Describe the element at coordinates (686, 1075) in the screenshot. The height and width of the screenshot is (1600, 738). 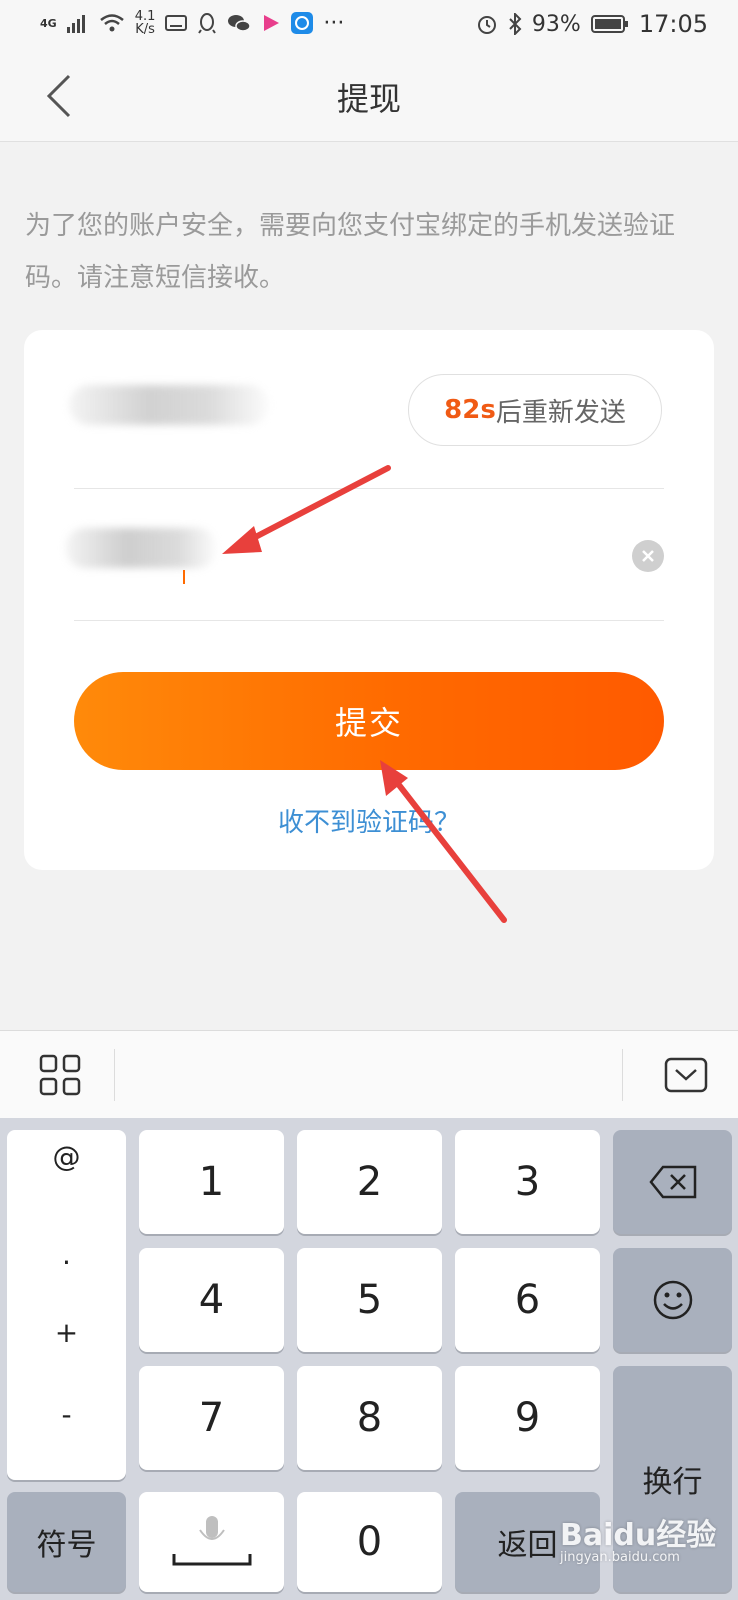
I see `keyboard-collapse-icon` at that location.